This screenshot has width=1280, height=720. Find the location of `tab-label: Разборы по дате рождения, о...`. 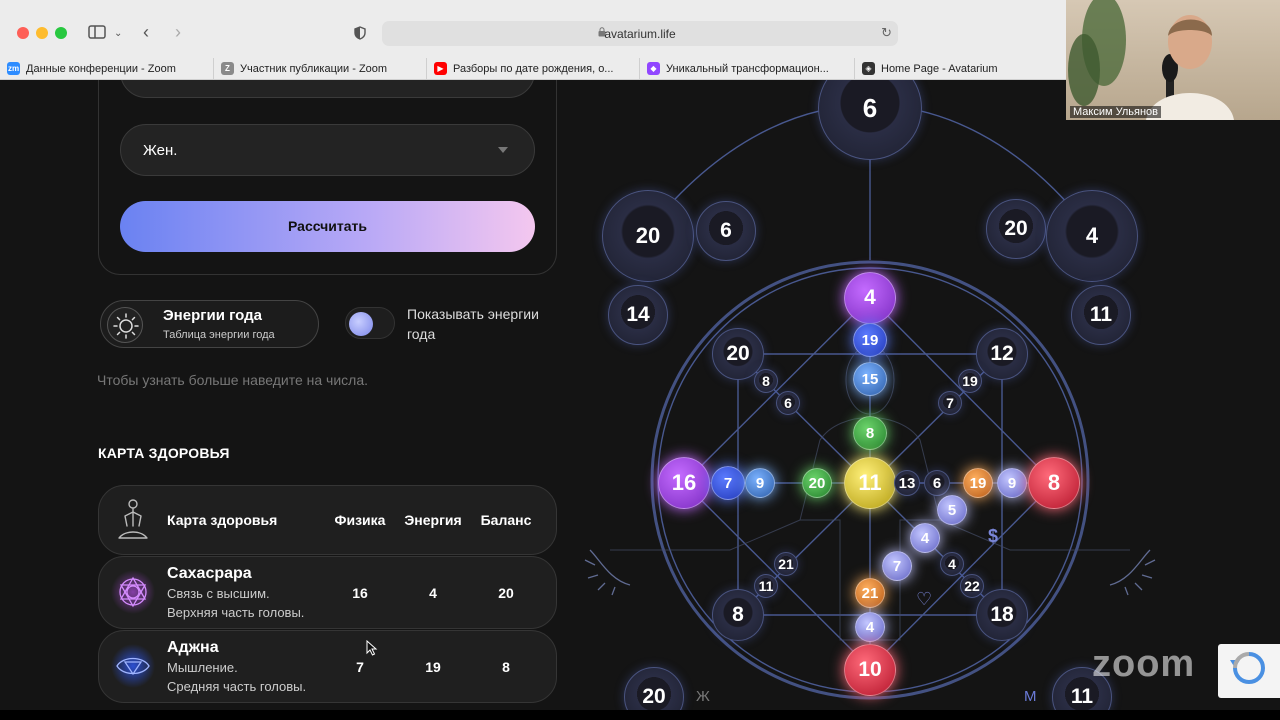

tab-label: Разборы по дате рождения, о... is located at coordinates (533, 69).